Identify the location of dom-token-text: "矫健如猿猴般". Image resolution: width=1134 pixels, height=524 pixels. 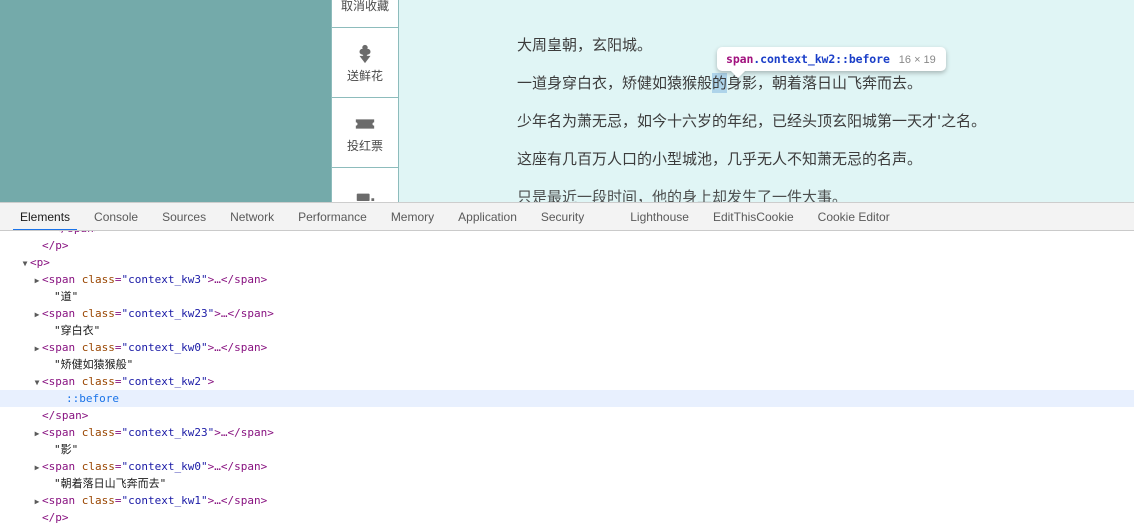
(94, 364).